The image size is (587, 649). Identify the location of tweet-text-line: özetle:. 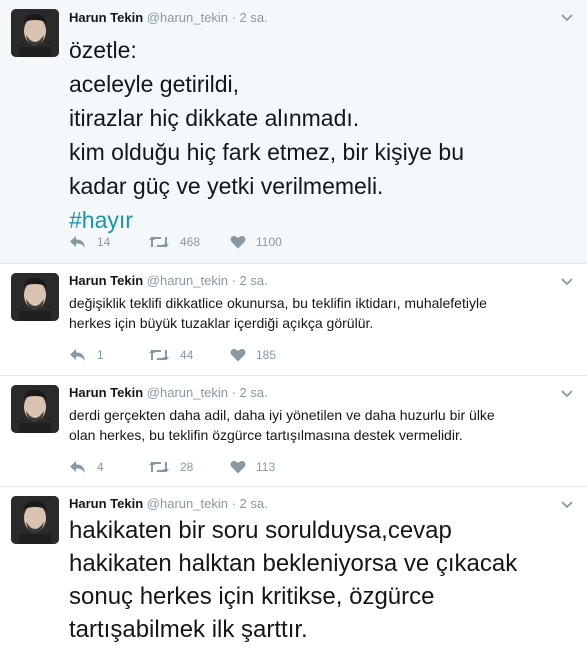
(103, 50).